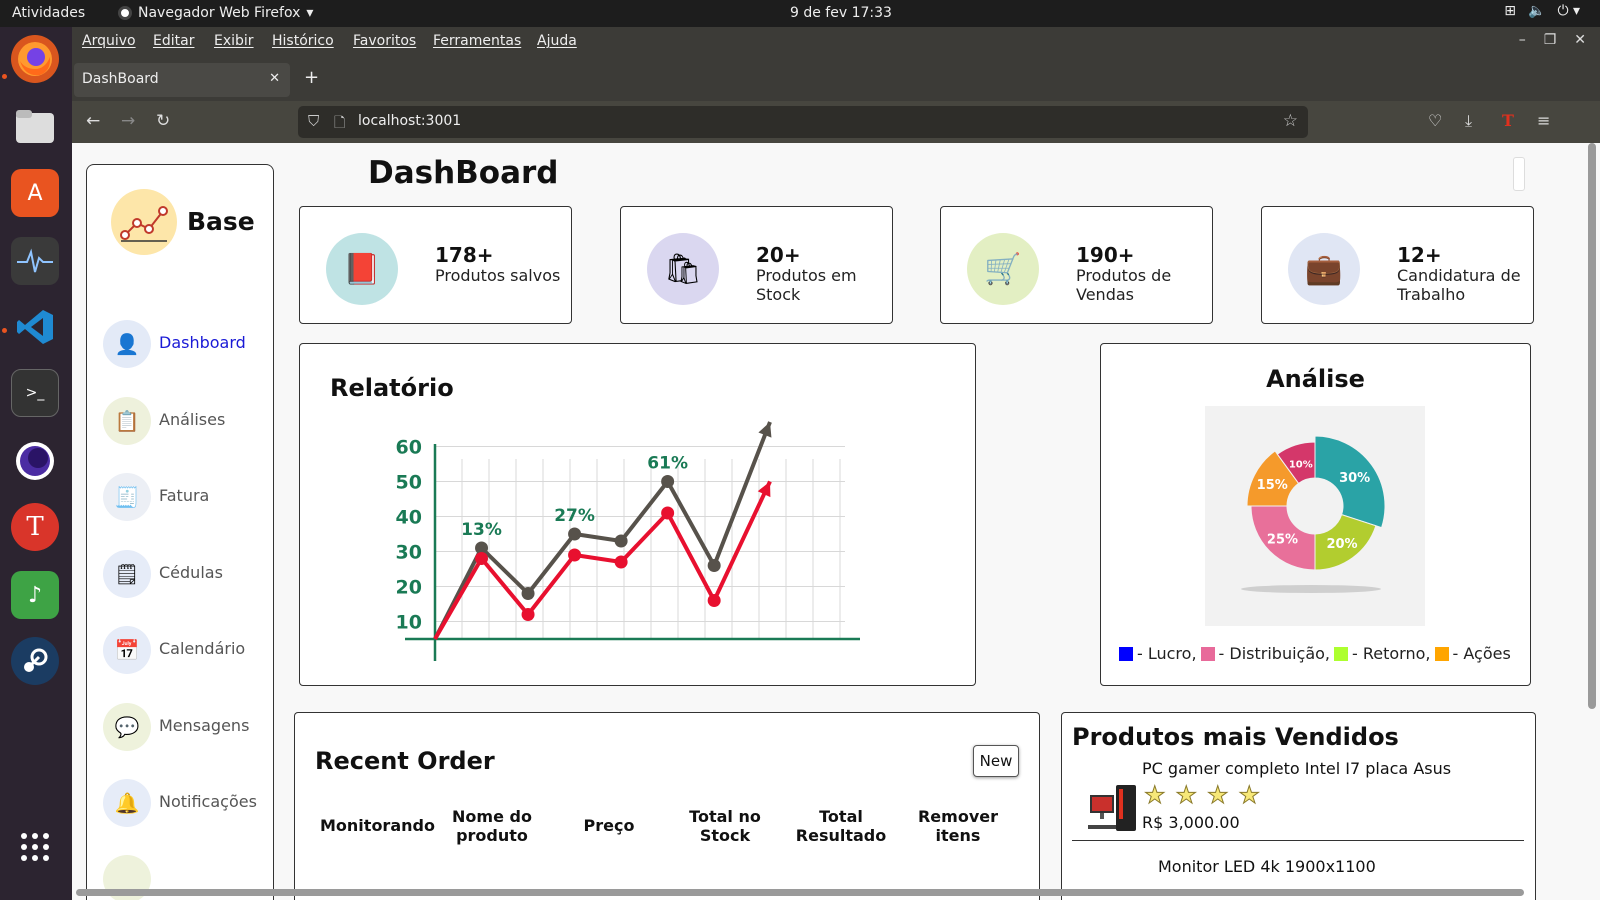 The width and height of the screenshot is (1600, 900). What do you see at coordinates (35, 261) in the screenshot?
I see `system-monitor-icon` at bounding box center [35, 261].